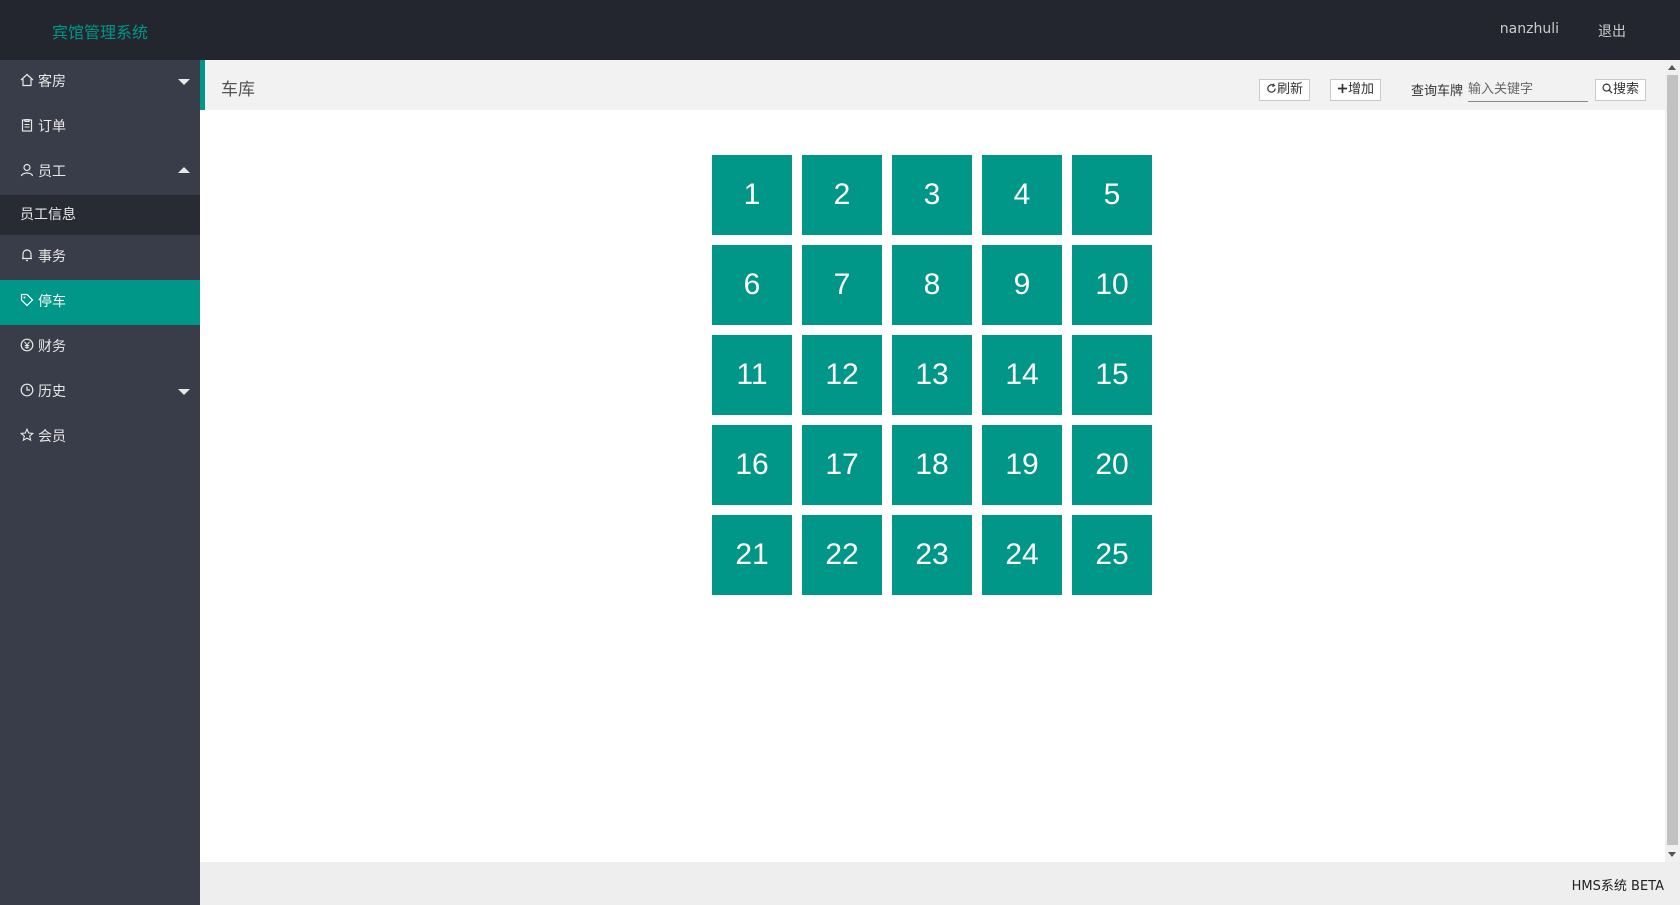  Describe the element at coordinates (52, 127) in the screenshot. I see `sidebar-item-label: 订单` at that location.